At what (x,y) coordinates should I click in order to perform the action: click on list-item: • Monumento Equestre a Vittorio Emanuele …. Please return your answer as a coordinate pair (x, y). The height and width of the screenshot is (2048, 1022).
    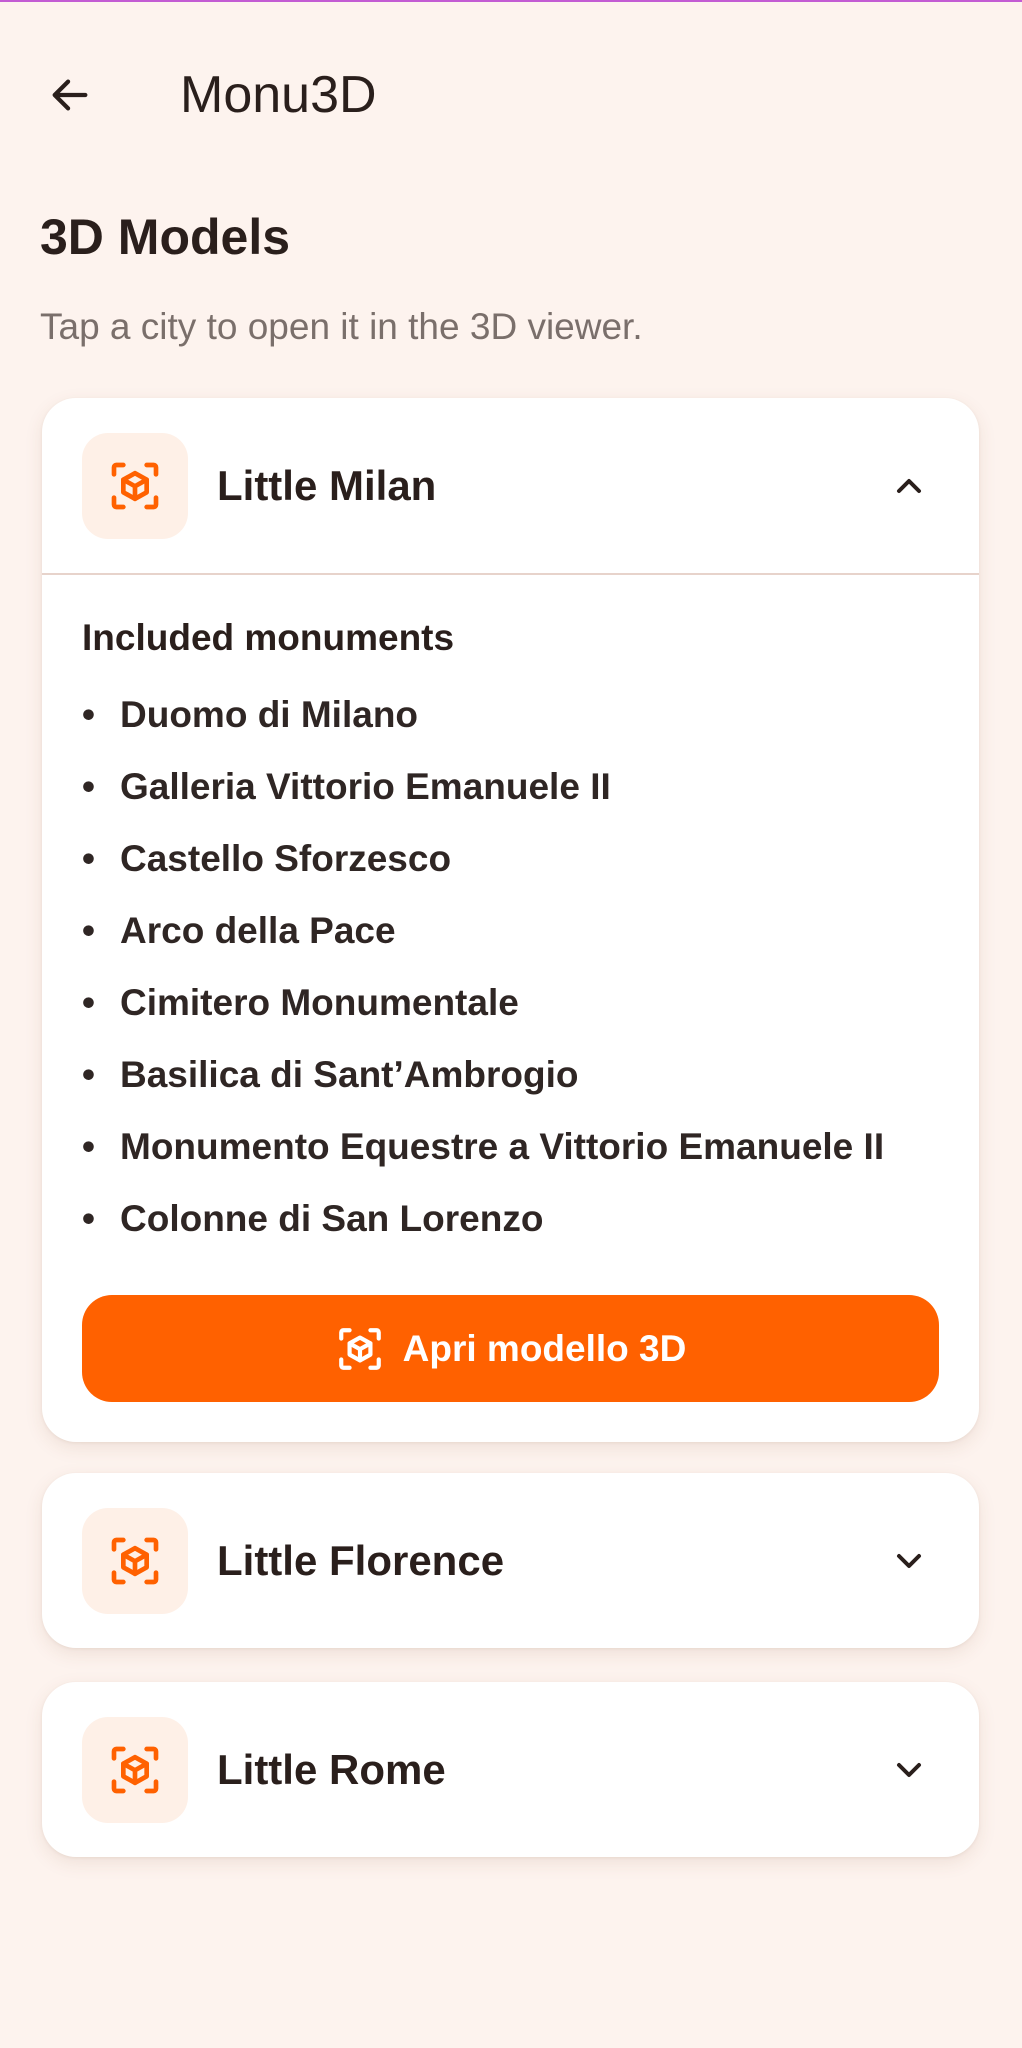
    Looking at the image, I should click on (483, 1146).